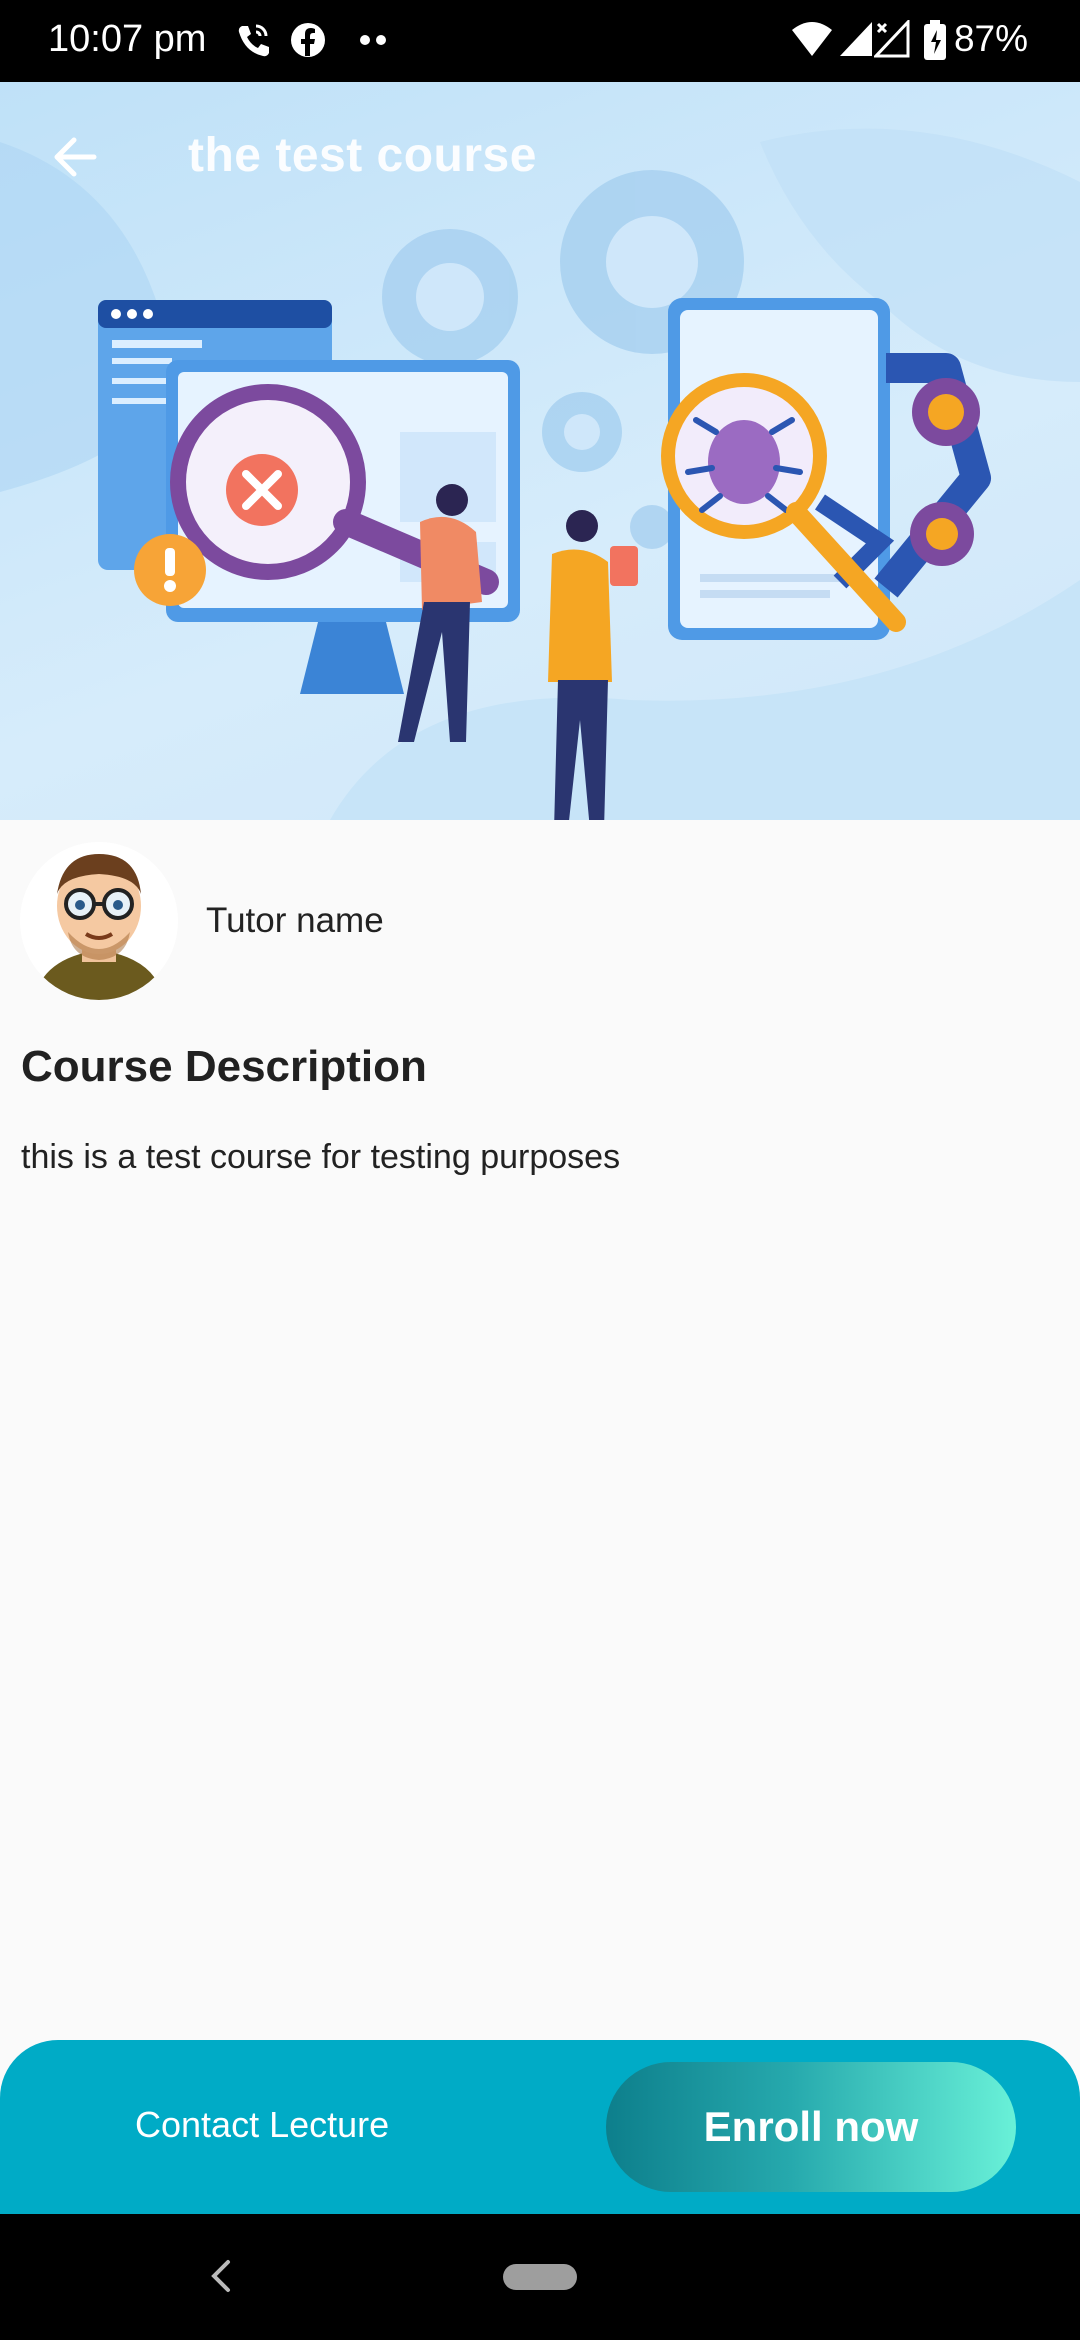 This screenshot has width=1080, height=2340. I want to click on course-description-heading: Course Description, so click(224, 1066).